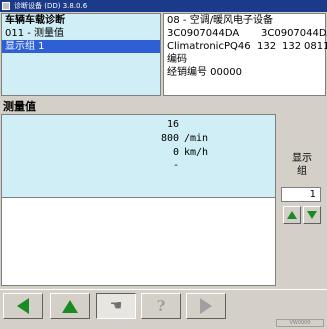 The image size is (327, 329). I want to click on app-icon, so click(6, 6).